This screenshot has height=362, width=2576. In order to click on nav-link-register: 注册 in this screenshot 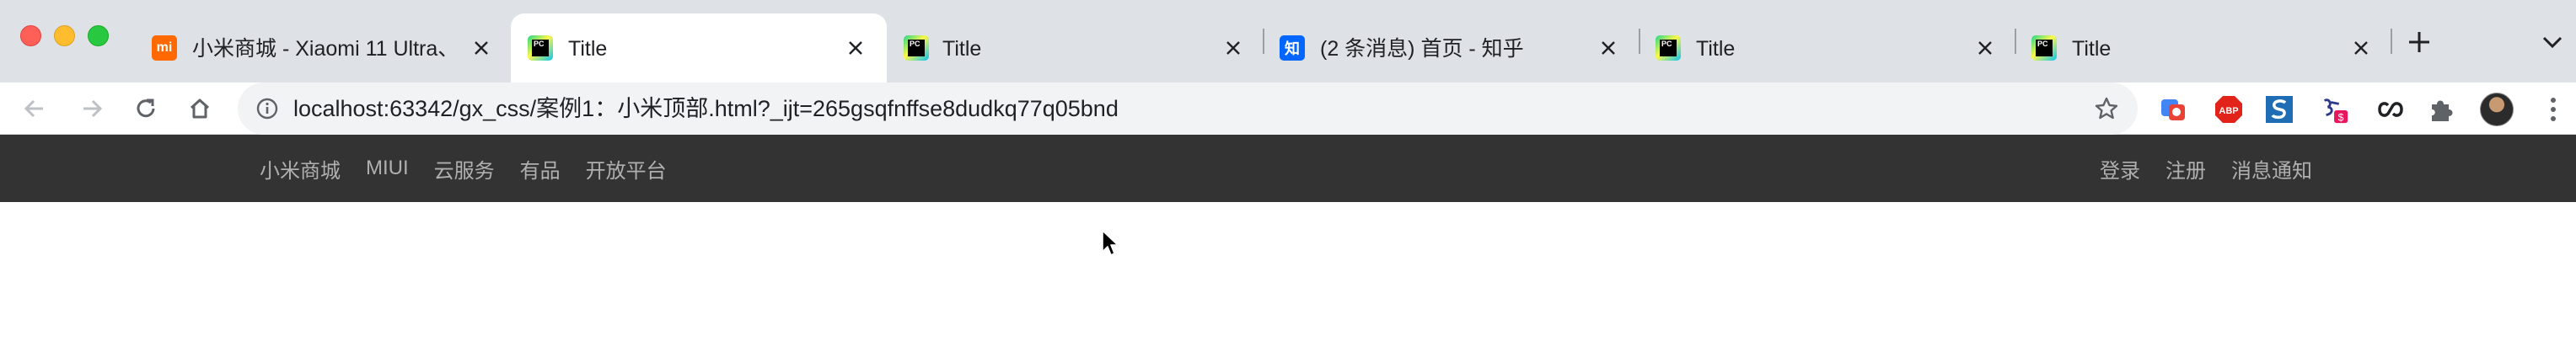, I will do `click(2185, 169)`.